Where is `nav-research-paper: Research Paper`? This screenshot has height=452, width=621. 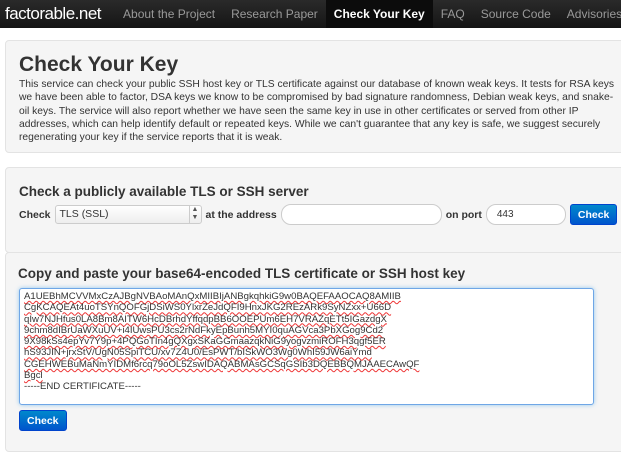
nav-research-paper: Research Paper is located at coordinates (274, 14).